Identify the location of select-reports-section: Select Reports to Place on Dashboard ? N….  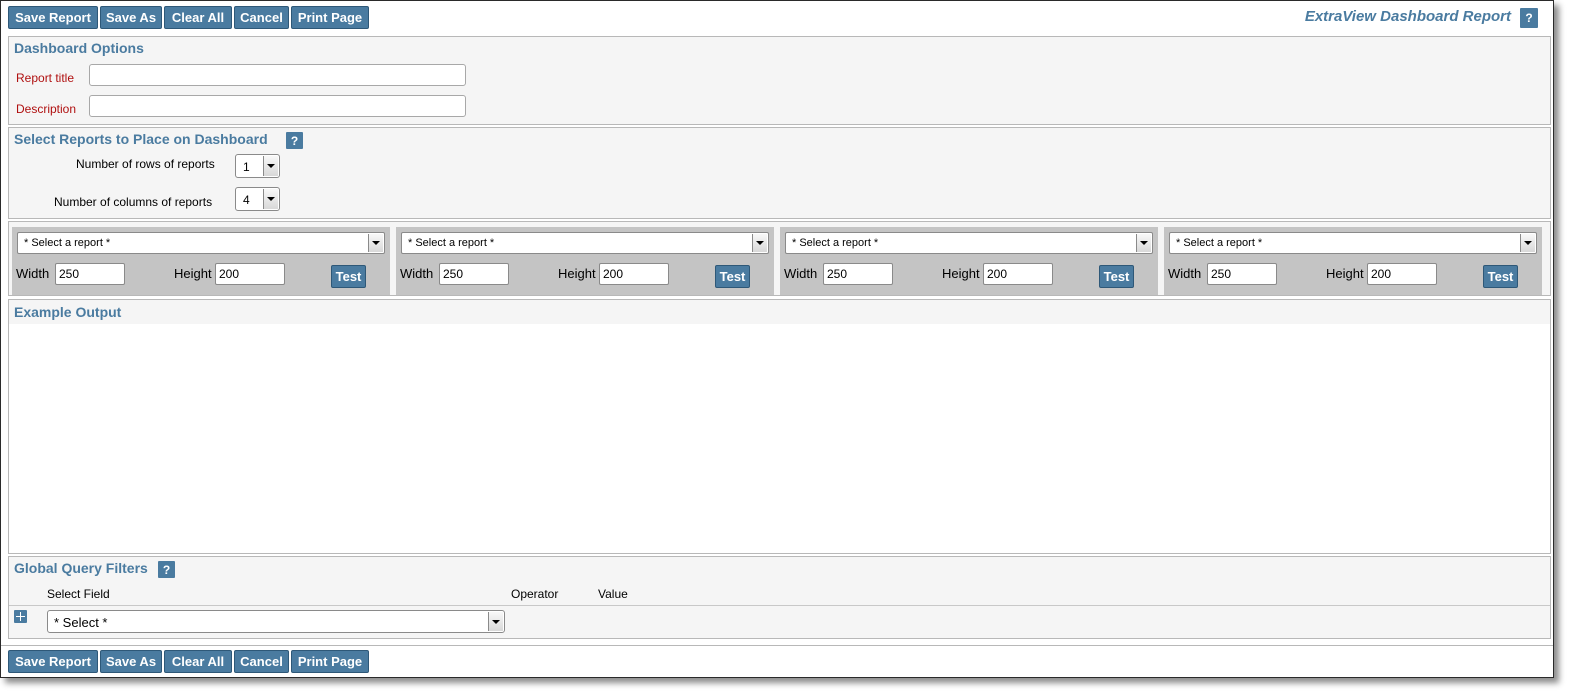
(779, 173).